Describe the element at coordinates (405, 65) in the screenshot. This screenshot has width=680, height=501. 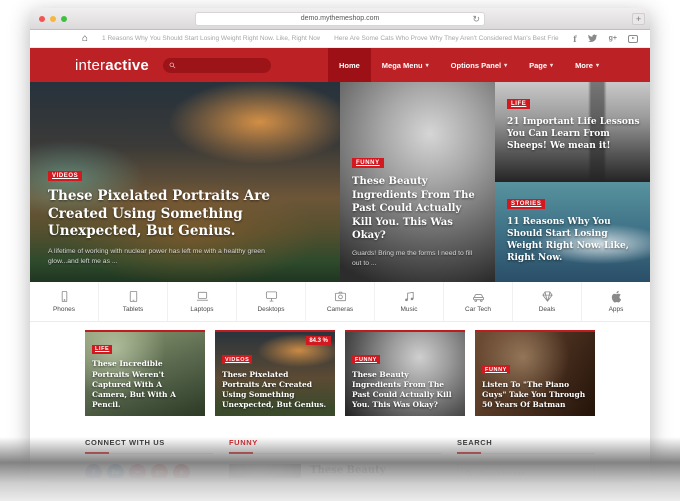
I see `nav-item-mega-menu: Mega Menu ▾` at that location.